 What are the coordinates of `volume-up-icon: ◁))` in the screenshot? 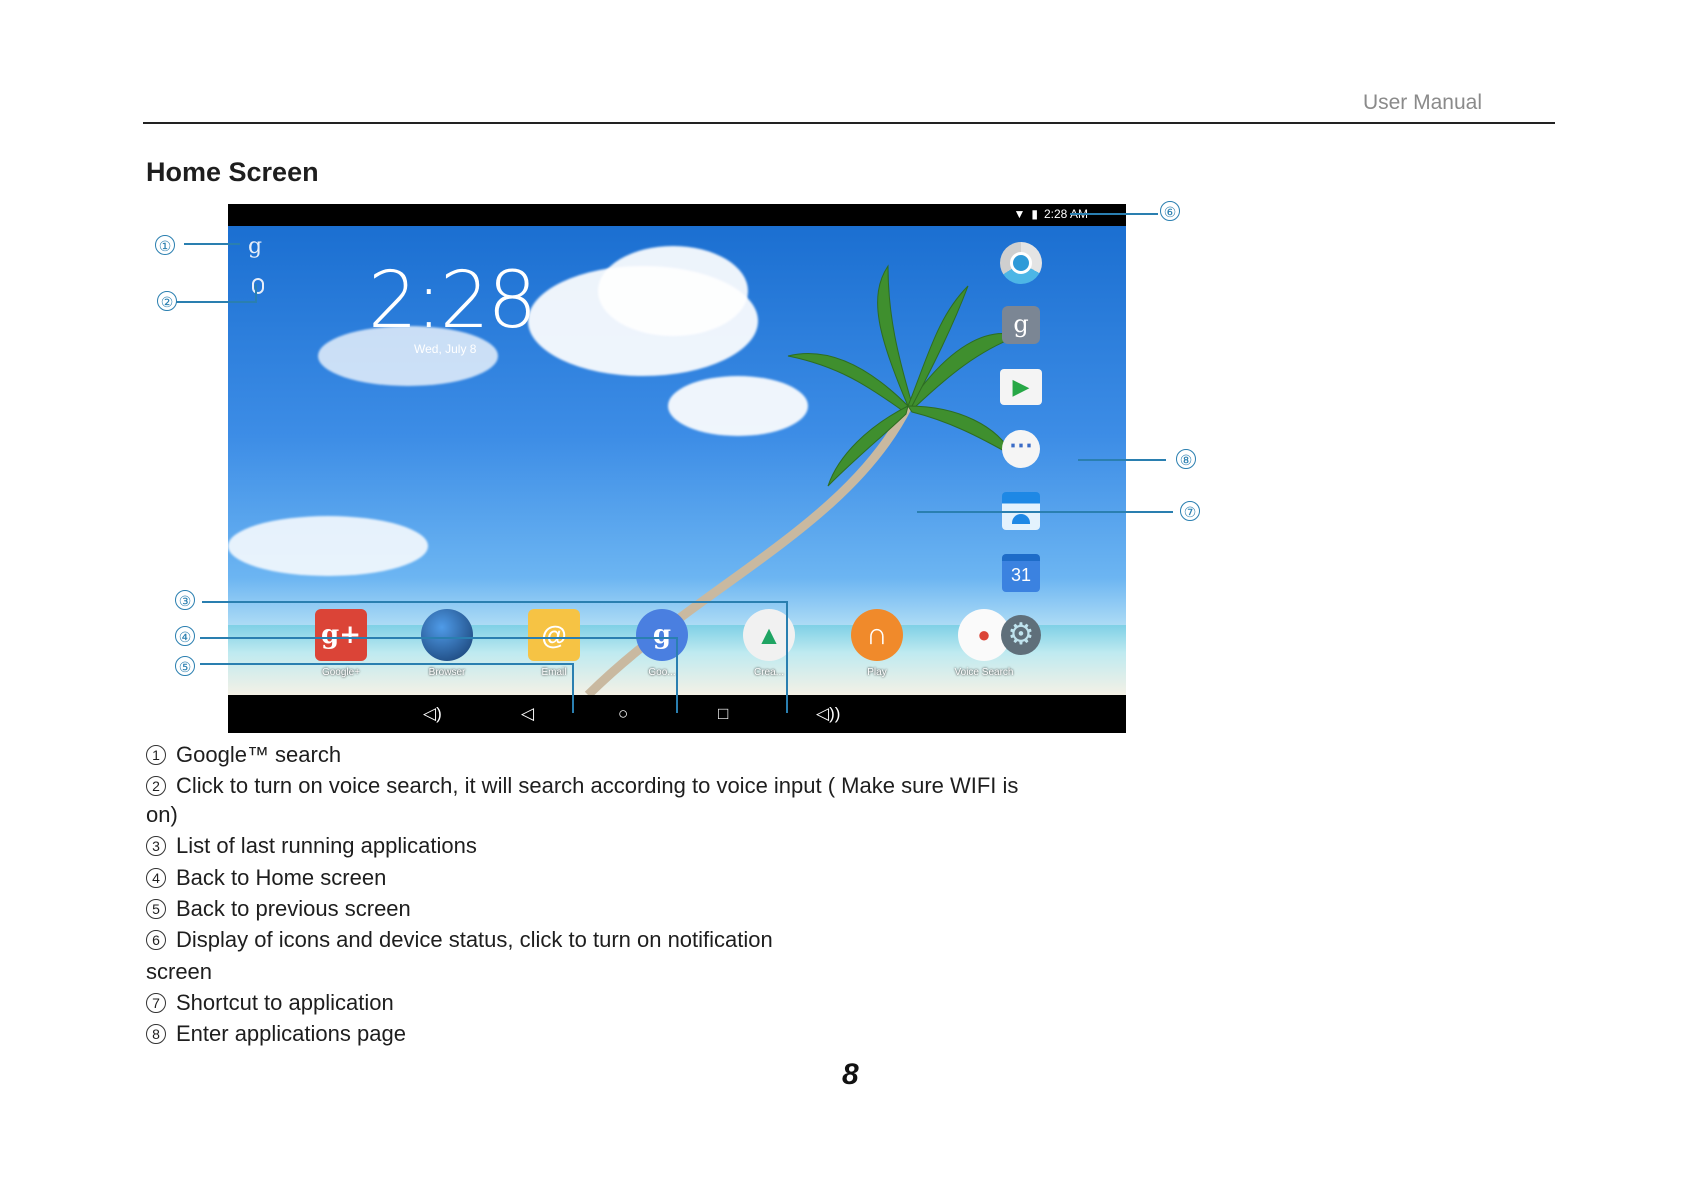 It's located at (828, 714).